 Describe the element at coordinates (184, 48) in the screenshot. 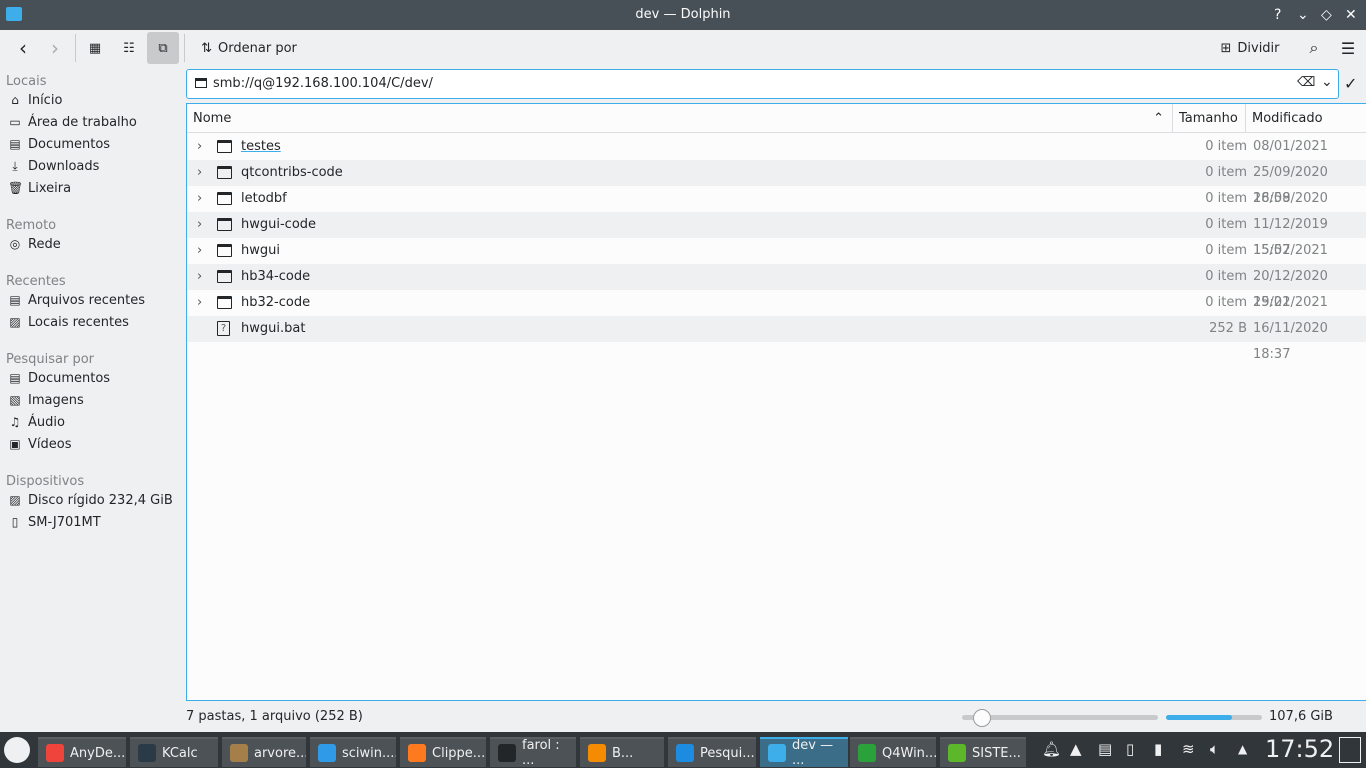

I see `divider` at that location.